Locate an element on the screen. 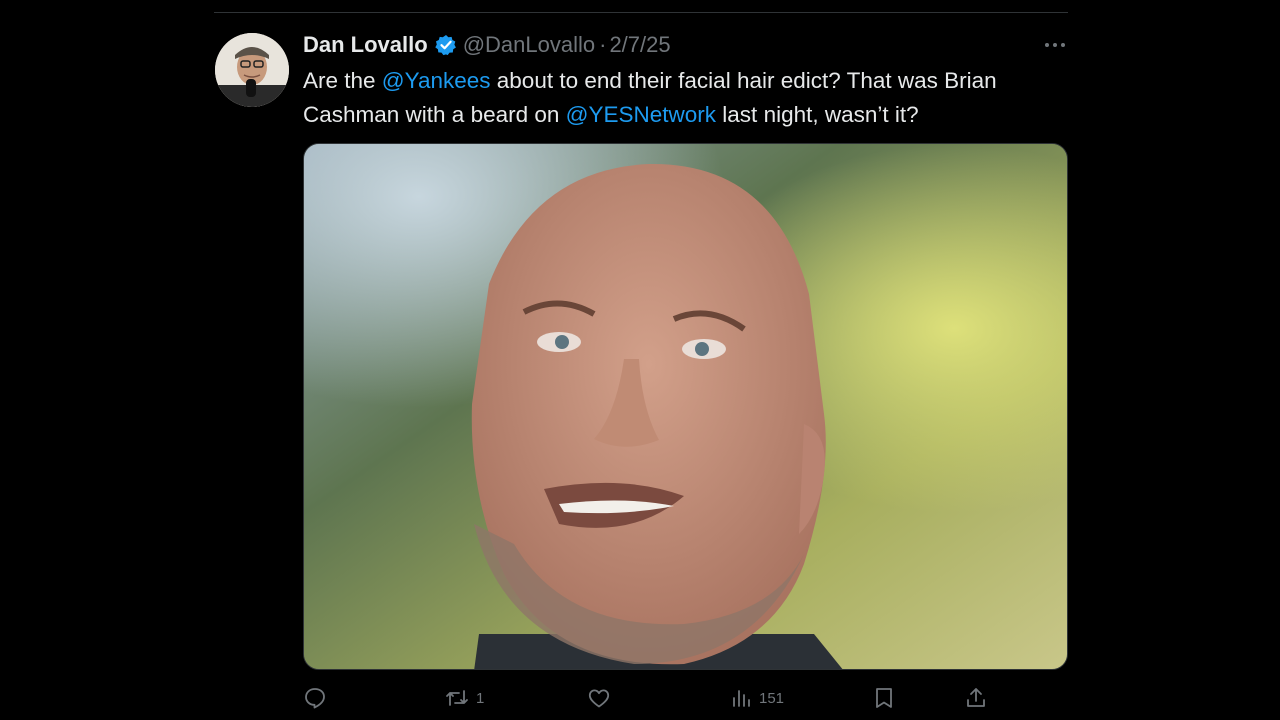 Image resolution: width=1280 pixels, height=720 pixels. like-button is located at coordinates (602, 698).